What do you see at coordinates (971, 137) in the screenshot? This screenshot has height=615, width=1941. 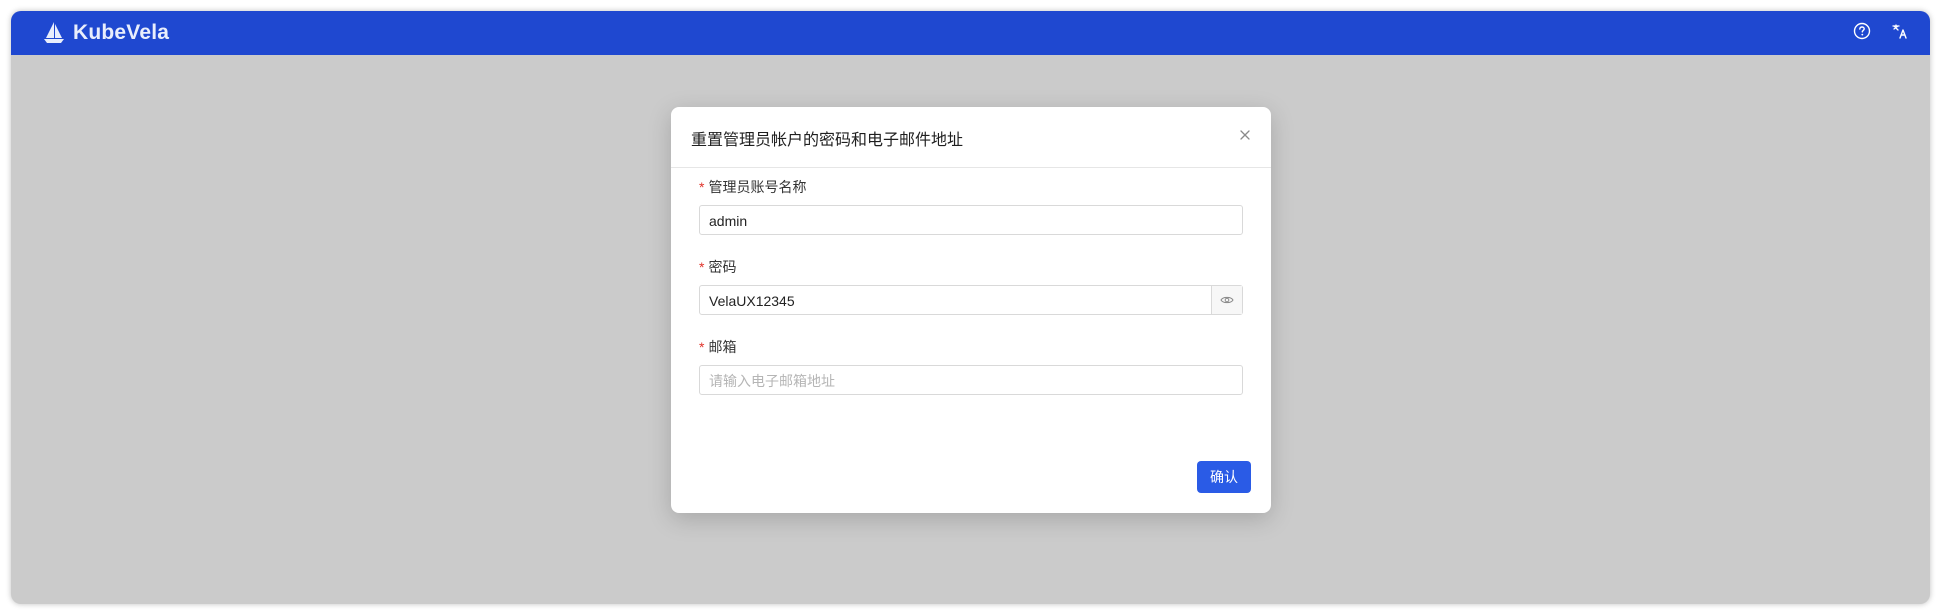 I see `dialog-header: 重置管理员帐户的密码和电子邮件地址` at bounding box center [971, 137].